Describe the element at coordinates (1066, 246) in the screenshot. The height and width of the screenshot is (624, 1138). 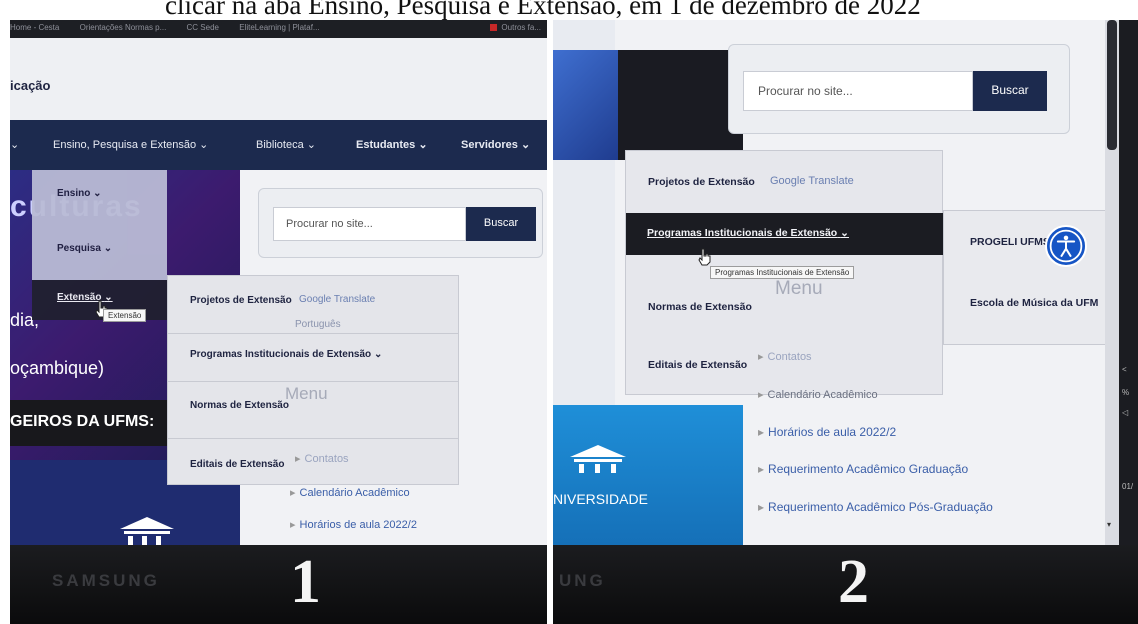
I see `accessibility-icon` at that location.